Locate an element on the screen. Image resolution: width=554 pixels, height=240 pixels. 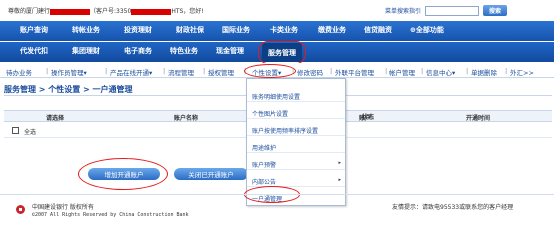
highlight-personal-settings is located at coordinates (270, 71).